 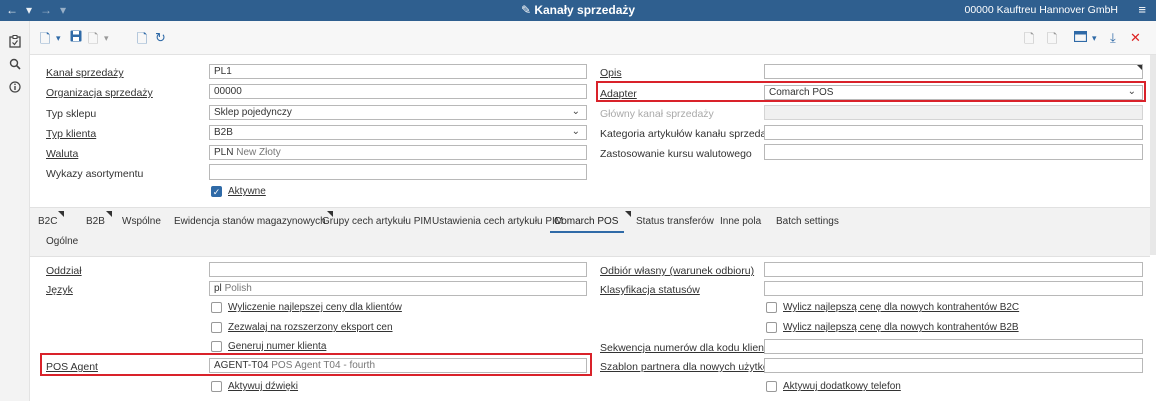 I want to click on shop-type-value: Sklep pojedynczy, so click(x=253, y=112).